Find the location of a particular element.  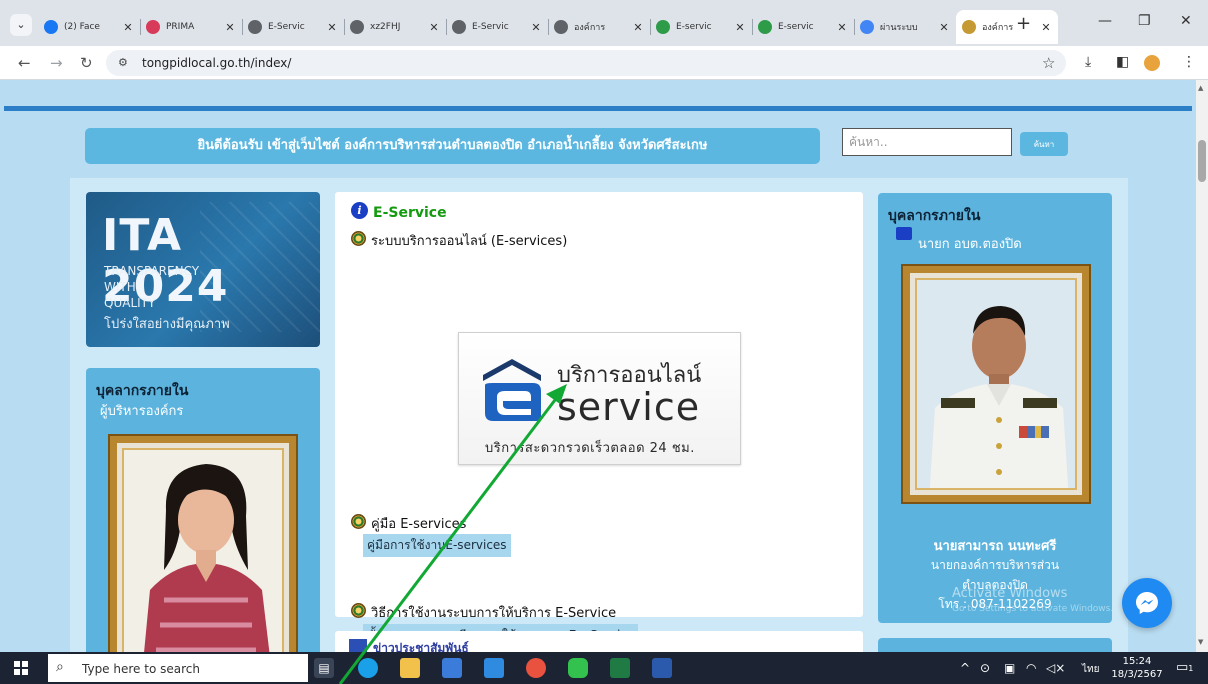

browser-tab: (2) Face ✕ is located at coordinates (89, 27).